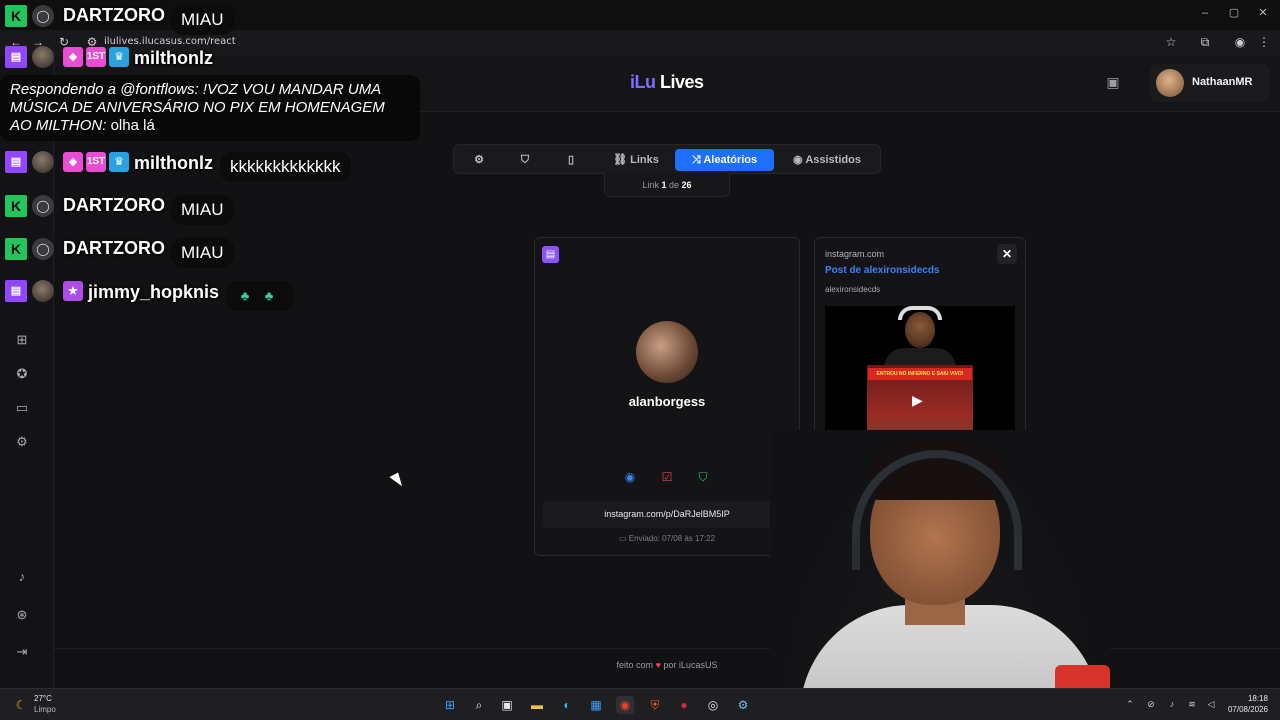 This screenshot has height=720, width=1280. Describe the element at coordinates (1245, 709) in the screenshot. I see `clock-date: 07/08/2026` at that location.